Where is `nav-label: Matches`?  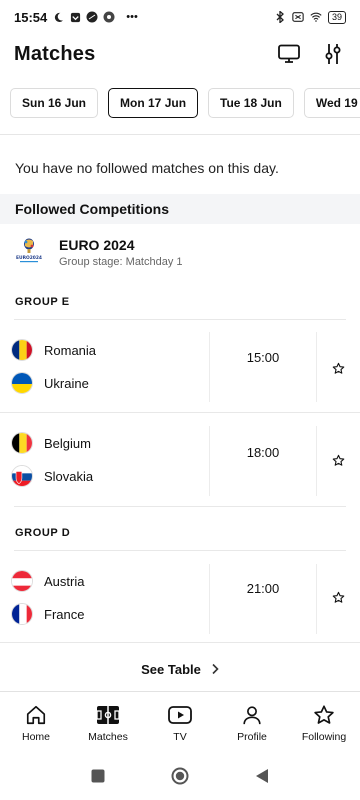 nav-label: Matches is located at coordinates (108, 736).